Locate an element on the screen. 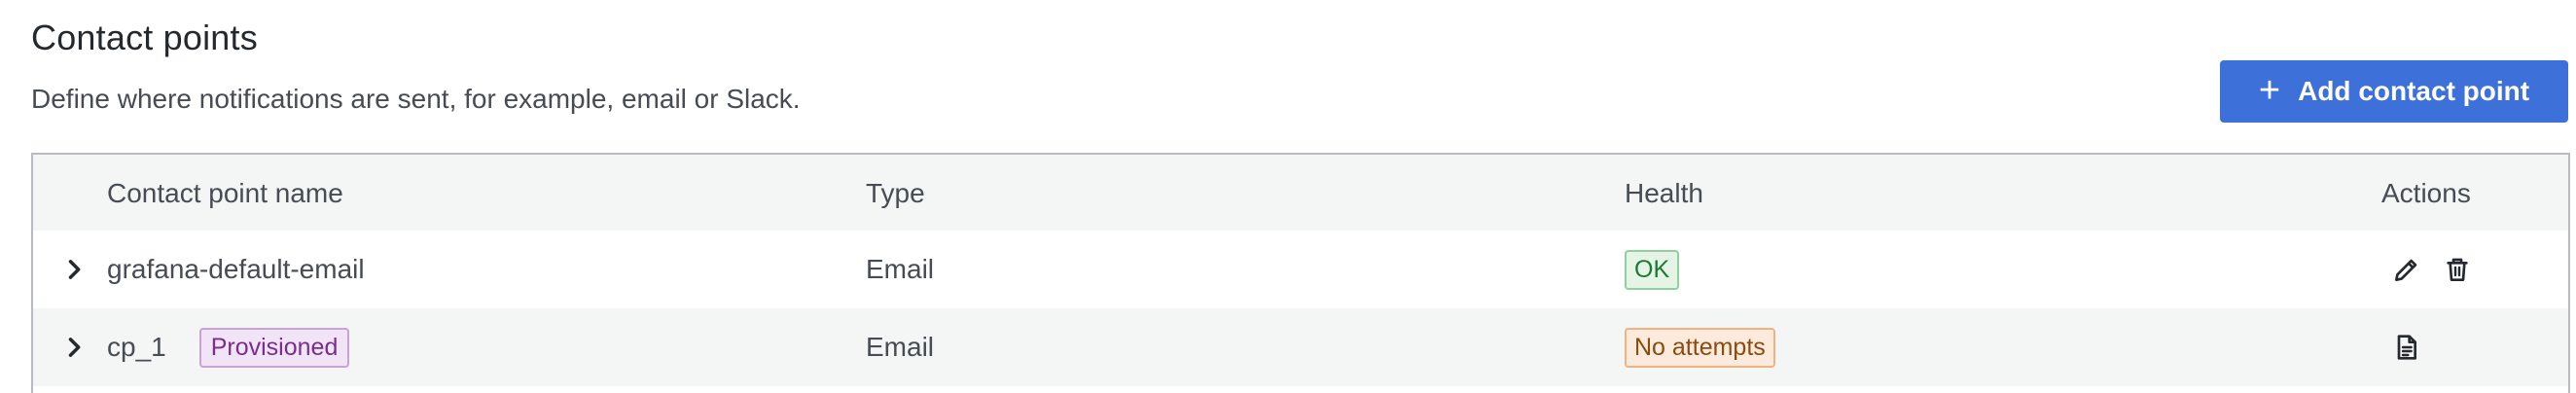  trash-icon is located at coordinates (2457, 269).